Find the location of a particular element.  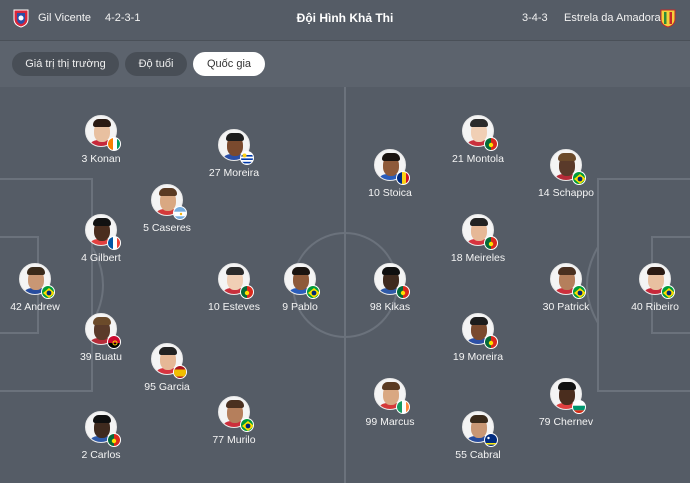

away-player: 18 Meireles is located at coordinates (478, 244).